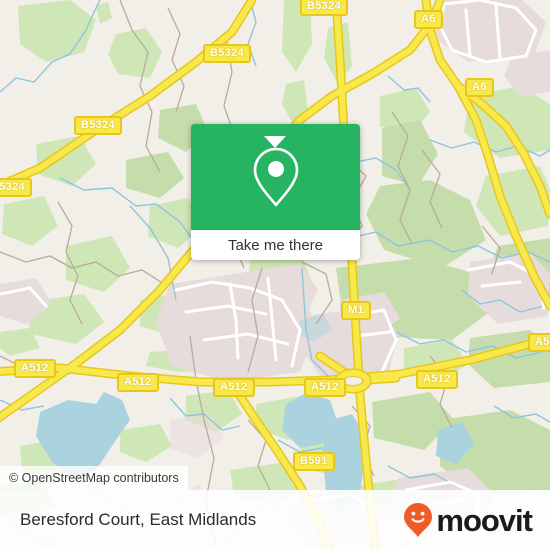 The image size is (550, 550). I want to click on road-label-a6-right: A6, so click(479, 87).